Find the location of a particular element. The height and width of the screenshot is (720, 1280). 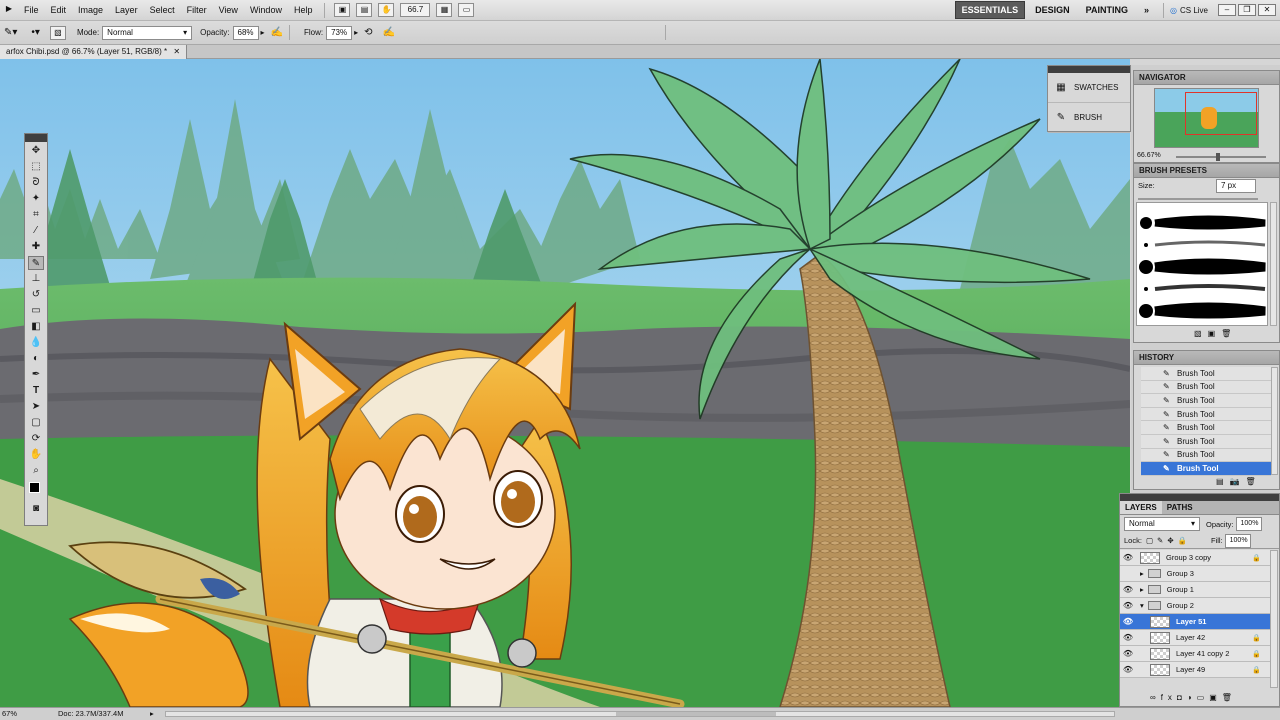

delete-layer-icon: 🗑 is located at coordinates (1229, 697).